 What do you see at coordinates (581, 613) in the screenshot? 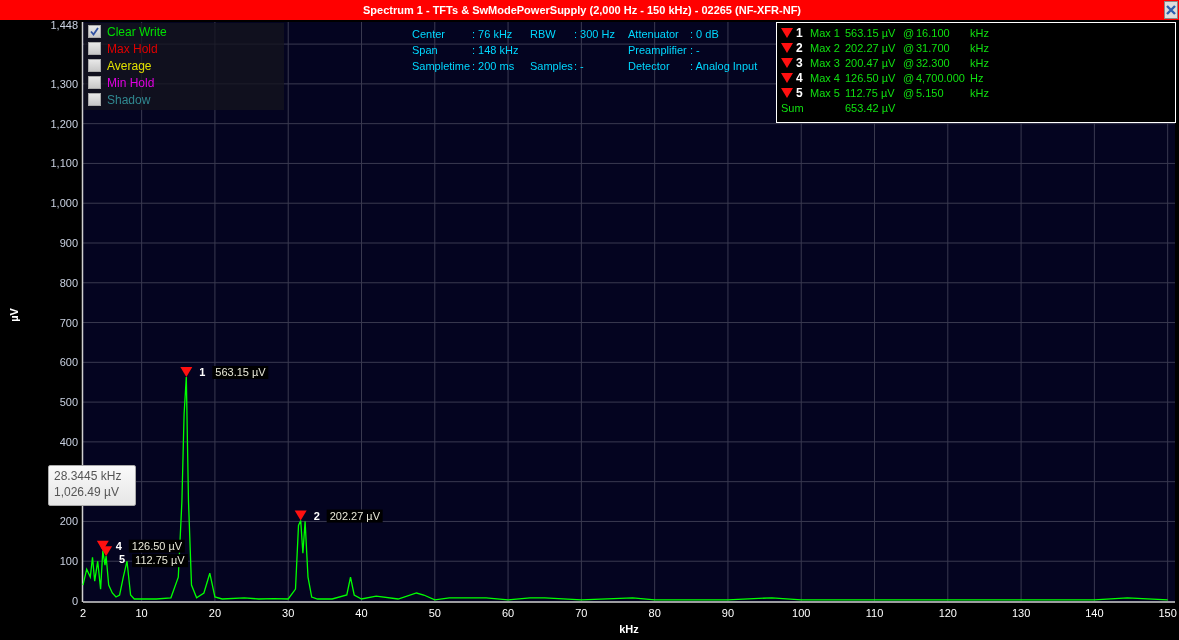
I see `x-tick-label: 70` at bounding box center [581, 613].